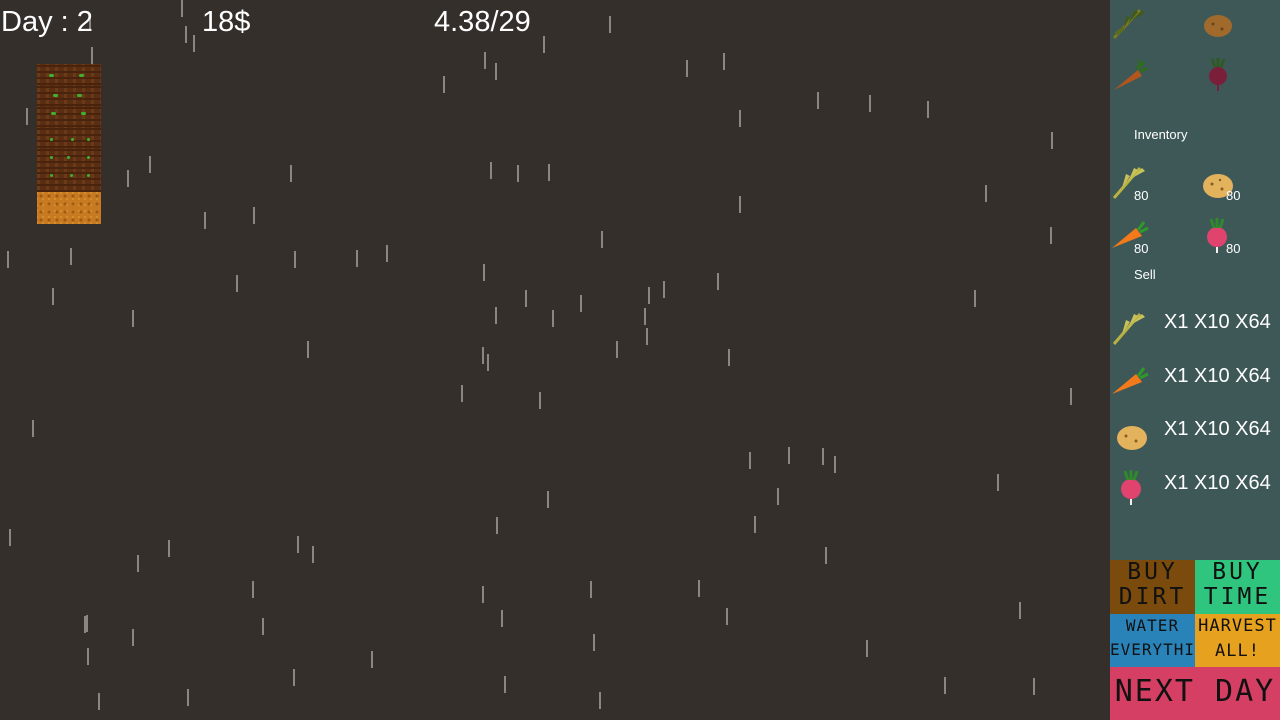  Describe the element at coordinates (1217, 376) in the screenshot. I see `sell-carrot-options: X1 X10 X64` at that location.